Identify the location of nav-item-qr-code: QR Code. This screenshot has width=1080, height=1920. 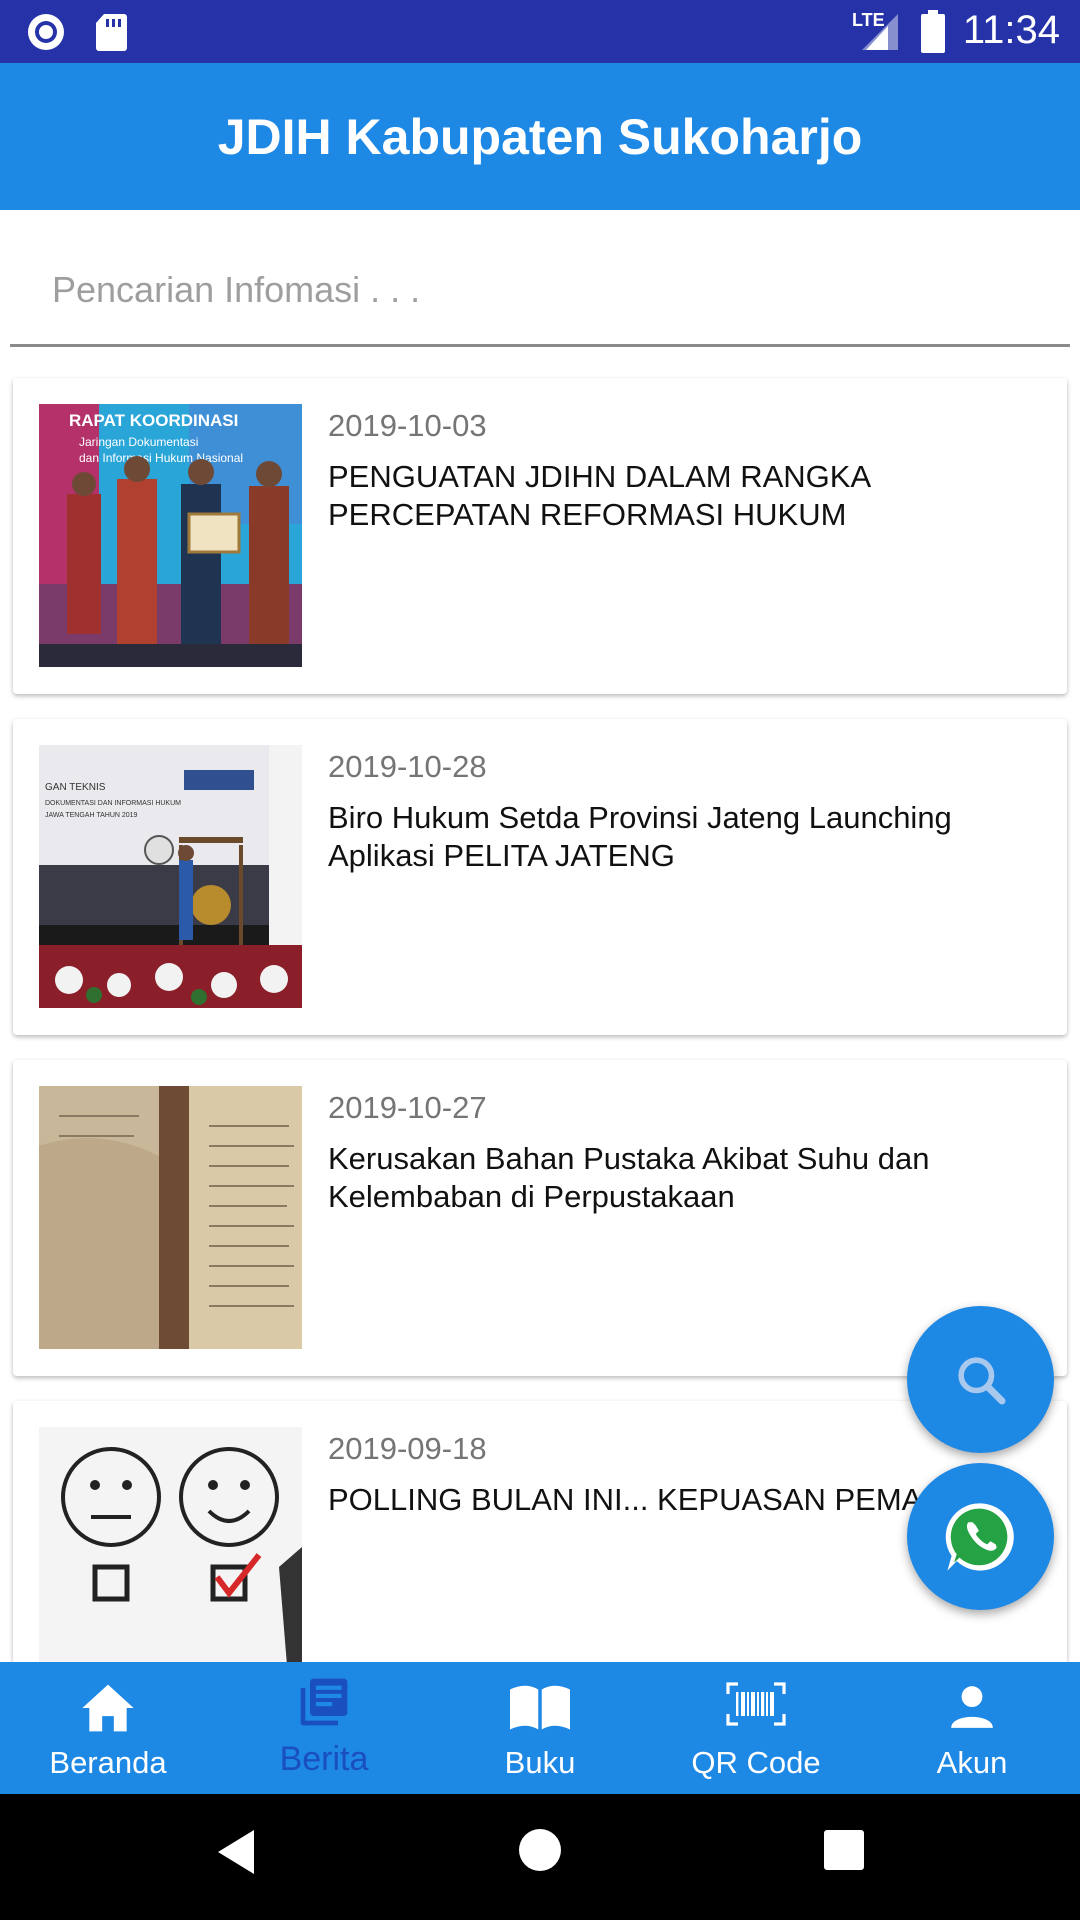
(756, 1728).